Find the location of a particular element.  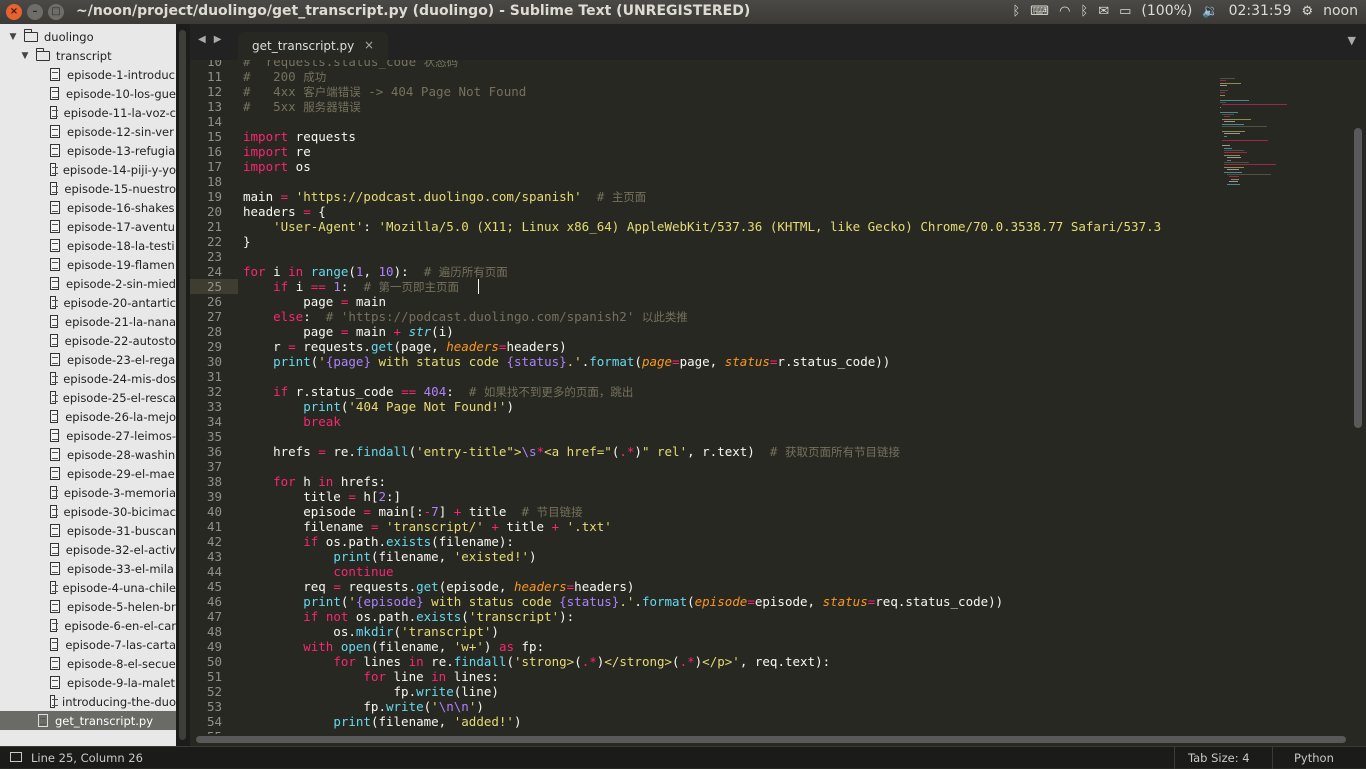

volume-icon: 🔉 is located at coordinates (1210, 11).